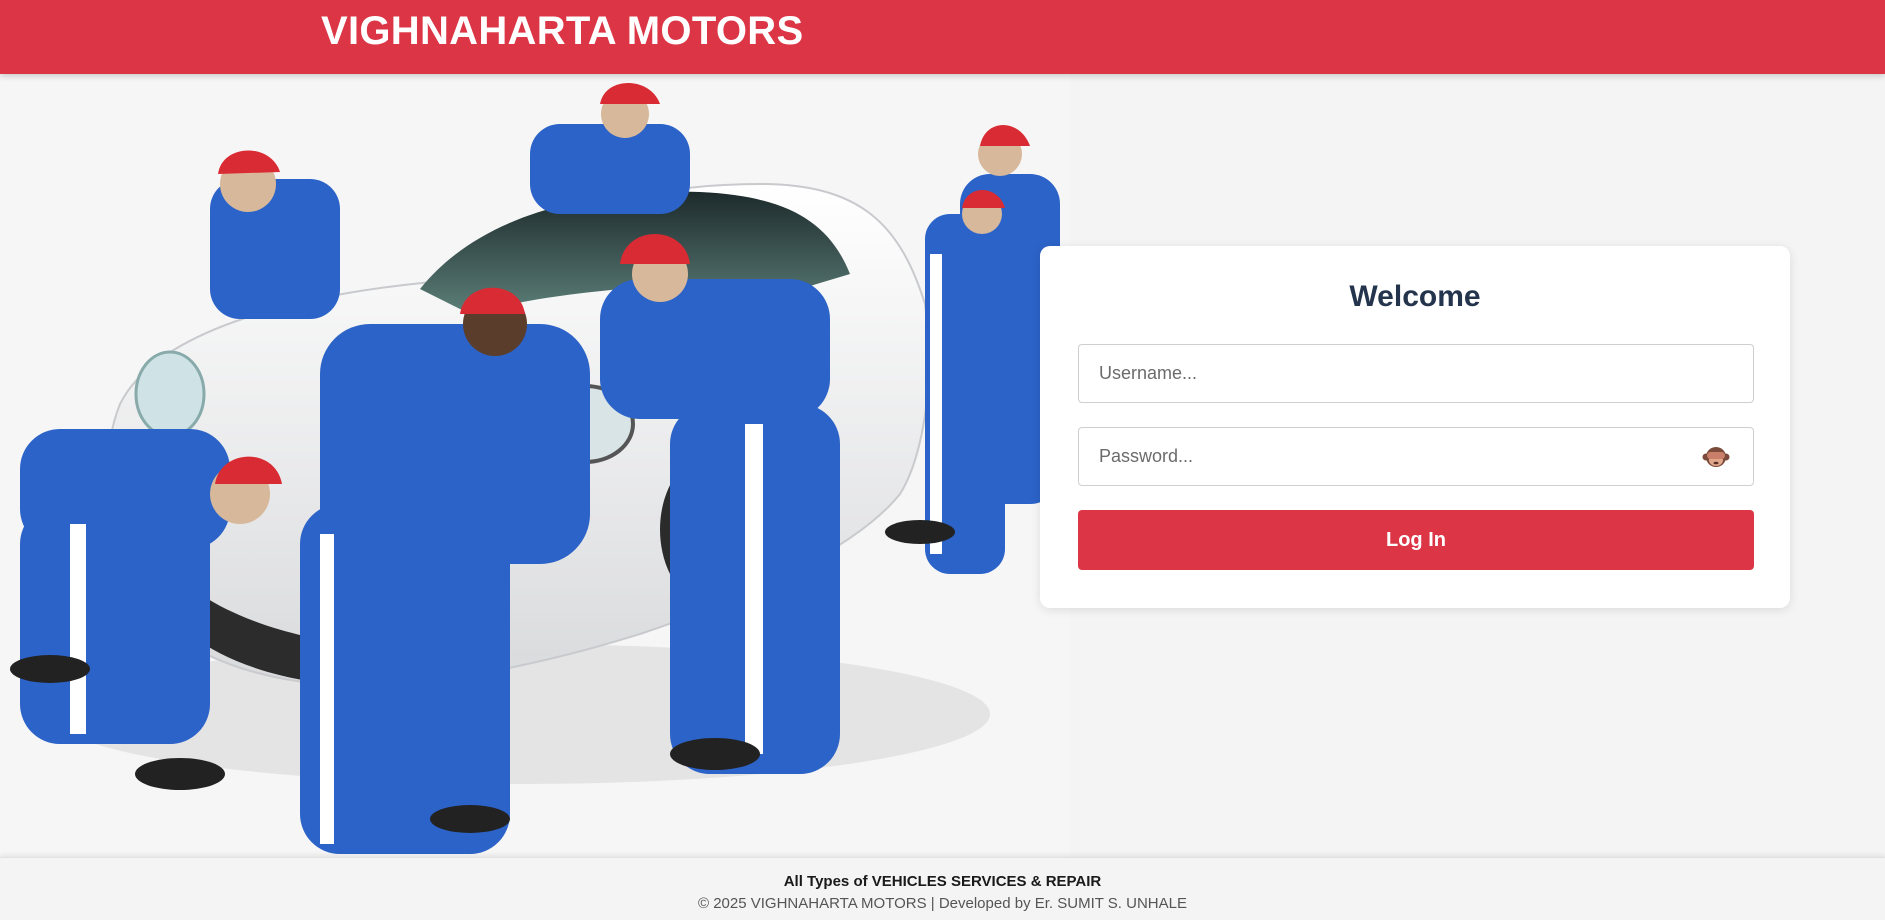 The width and height of the screenshot is (1885, 920). What do you see at coordinates (562, 31) in the screenshot?
I see `brand-title: VIGHNAHARTA MOTORS` at bounding box center [562, 31].